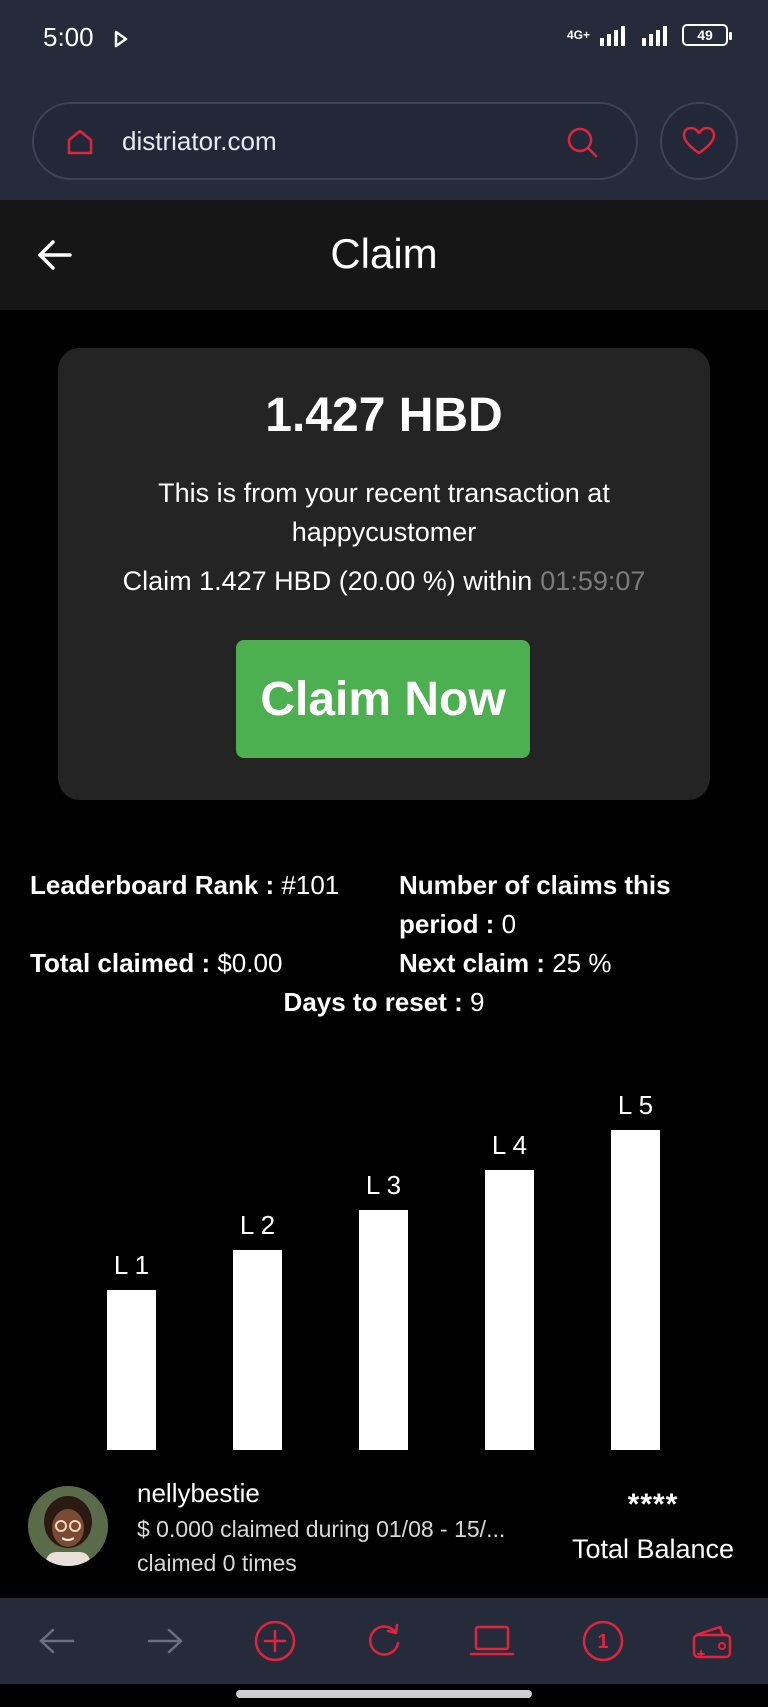 The height and width of the screenshot is (1707, 768). I want to click on avatar-image, so click(68, 1526).